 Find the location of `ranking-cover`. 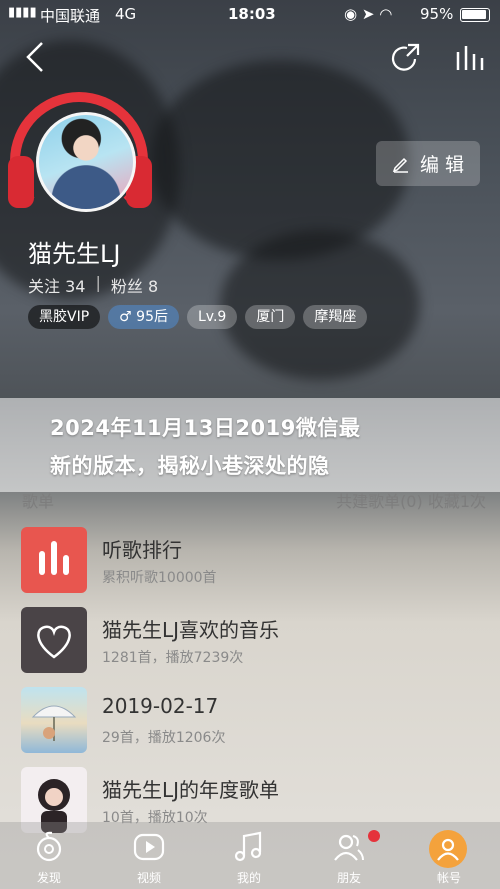

ranking-cover is located at coordinates (54, 560).